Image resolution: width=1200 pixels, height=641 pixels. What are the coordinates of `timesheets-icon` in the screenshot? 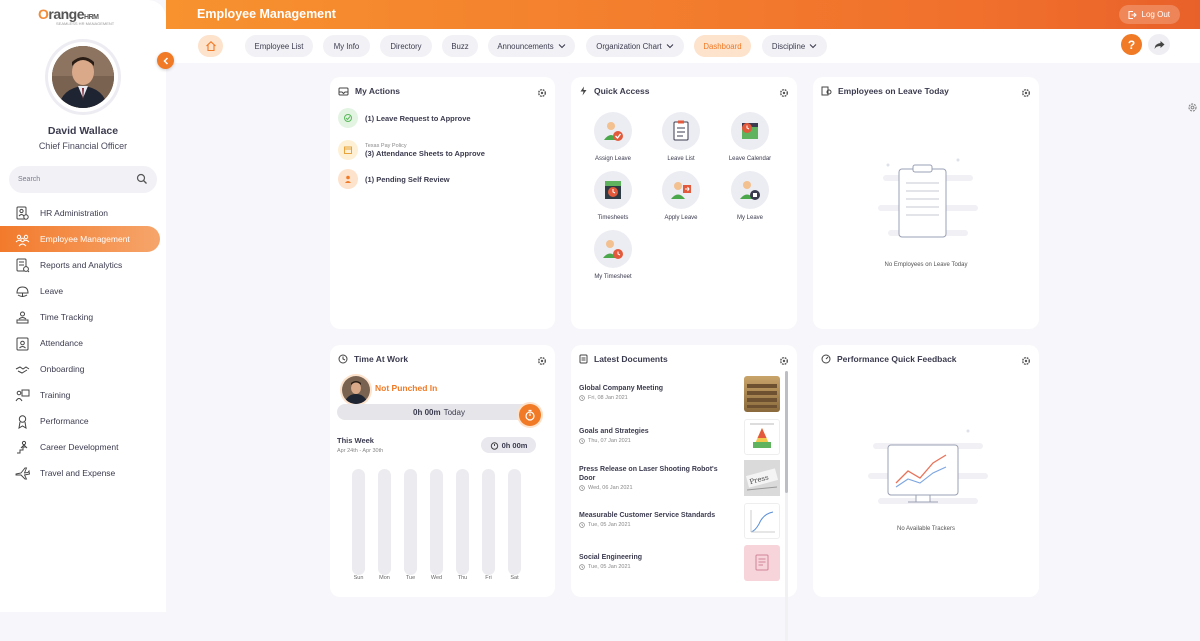 It's located at (613, 190).